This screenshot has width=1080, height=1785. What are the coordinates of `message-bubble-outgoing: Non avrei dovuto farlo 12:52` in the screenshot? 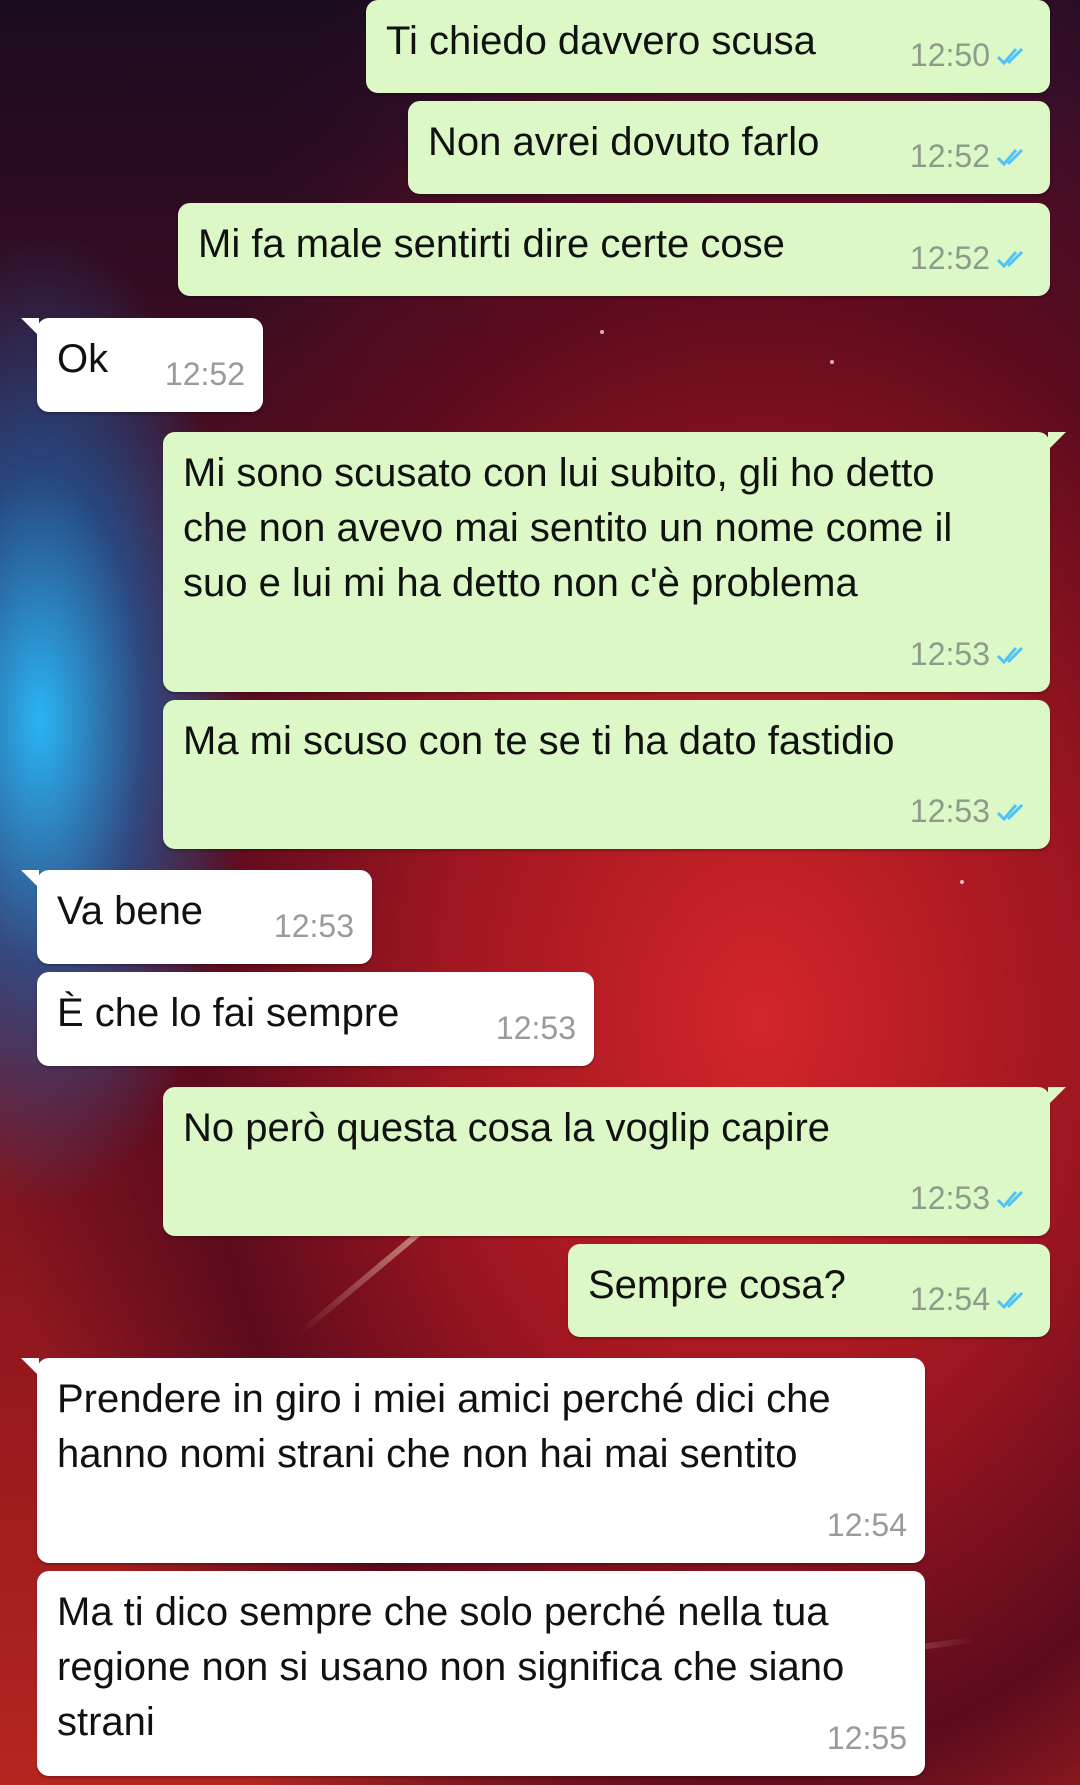 It's located at (729, 147).